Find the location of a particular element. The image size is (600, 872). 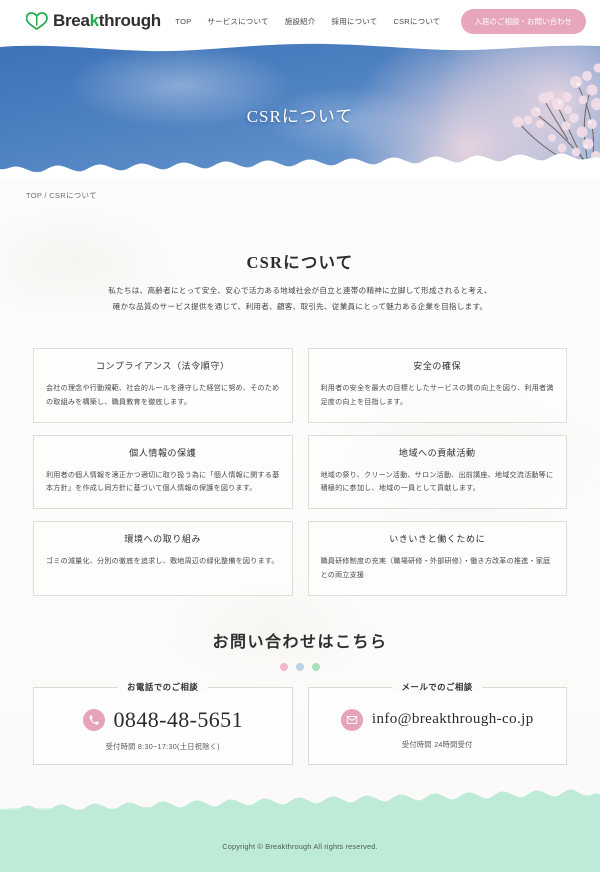

phone-icon is located at coordinates (93, 719).